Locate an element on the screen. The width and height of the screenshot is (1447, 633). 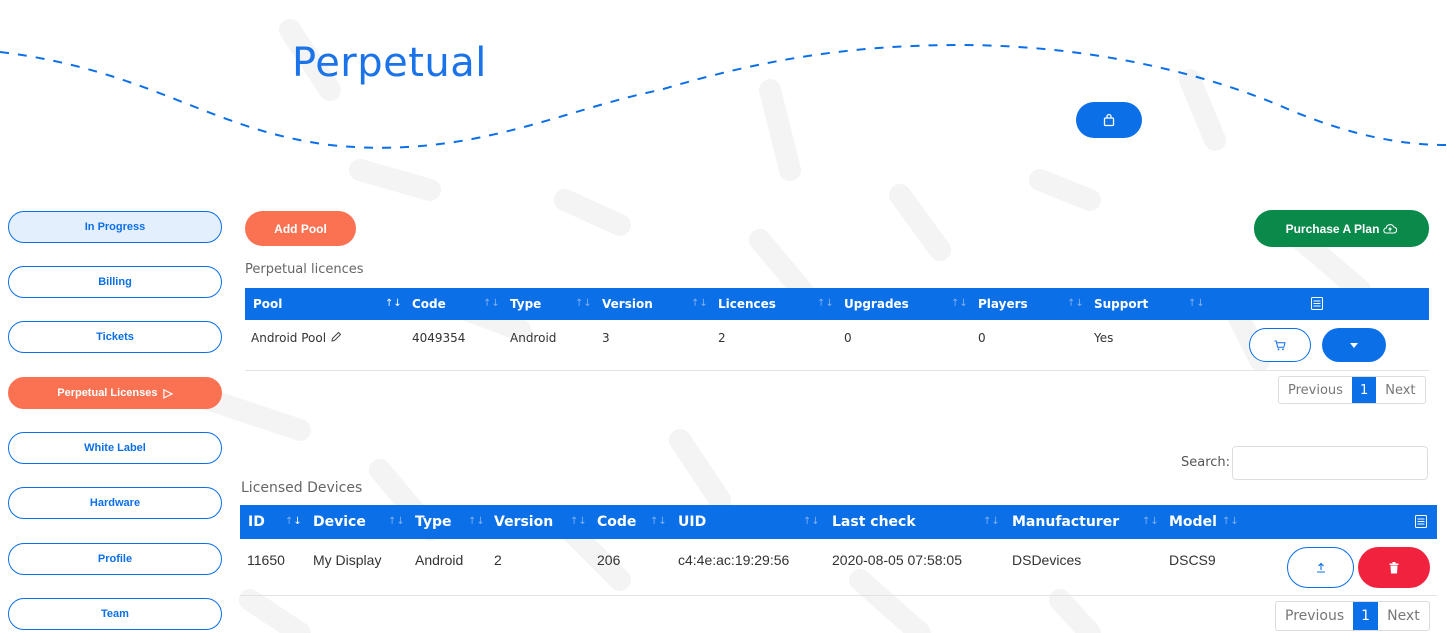
sort-desc-icon: ↑↓ is located at coordinates (293, 521).